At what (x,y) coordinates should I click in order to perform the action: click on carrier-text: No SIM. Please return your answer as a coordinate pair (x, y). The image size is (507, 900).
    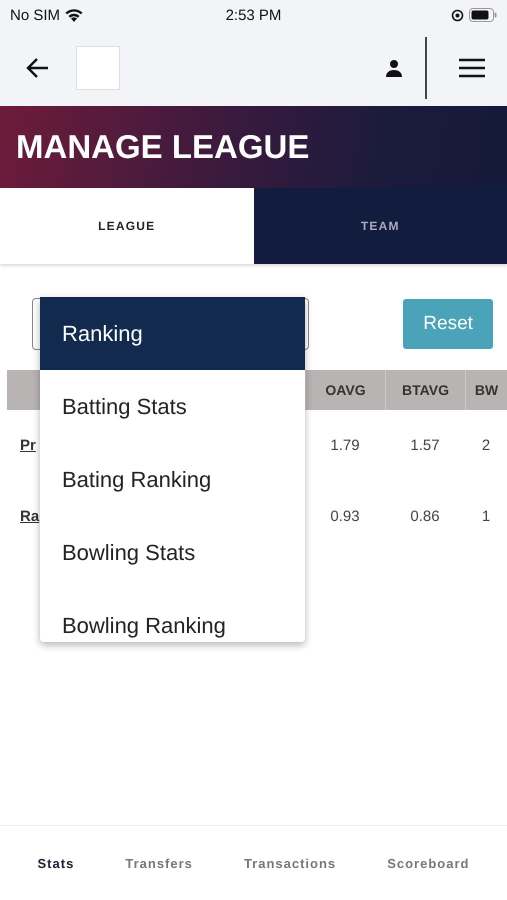
    Looking at the image, I should click on (35, 15).